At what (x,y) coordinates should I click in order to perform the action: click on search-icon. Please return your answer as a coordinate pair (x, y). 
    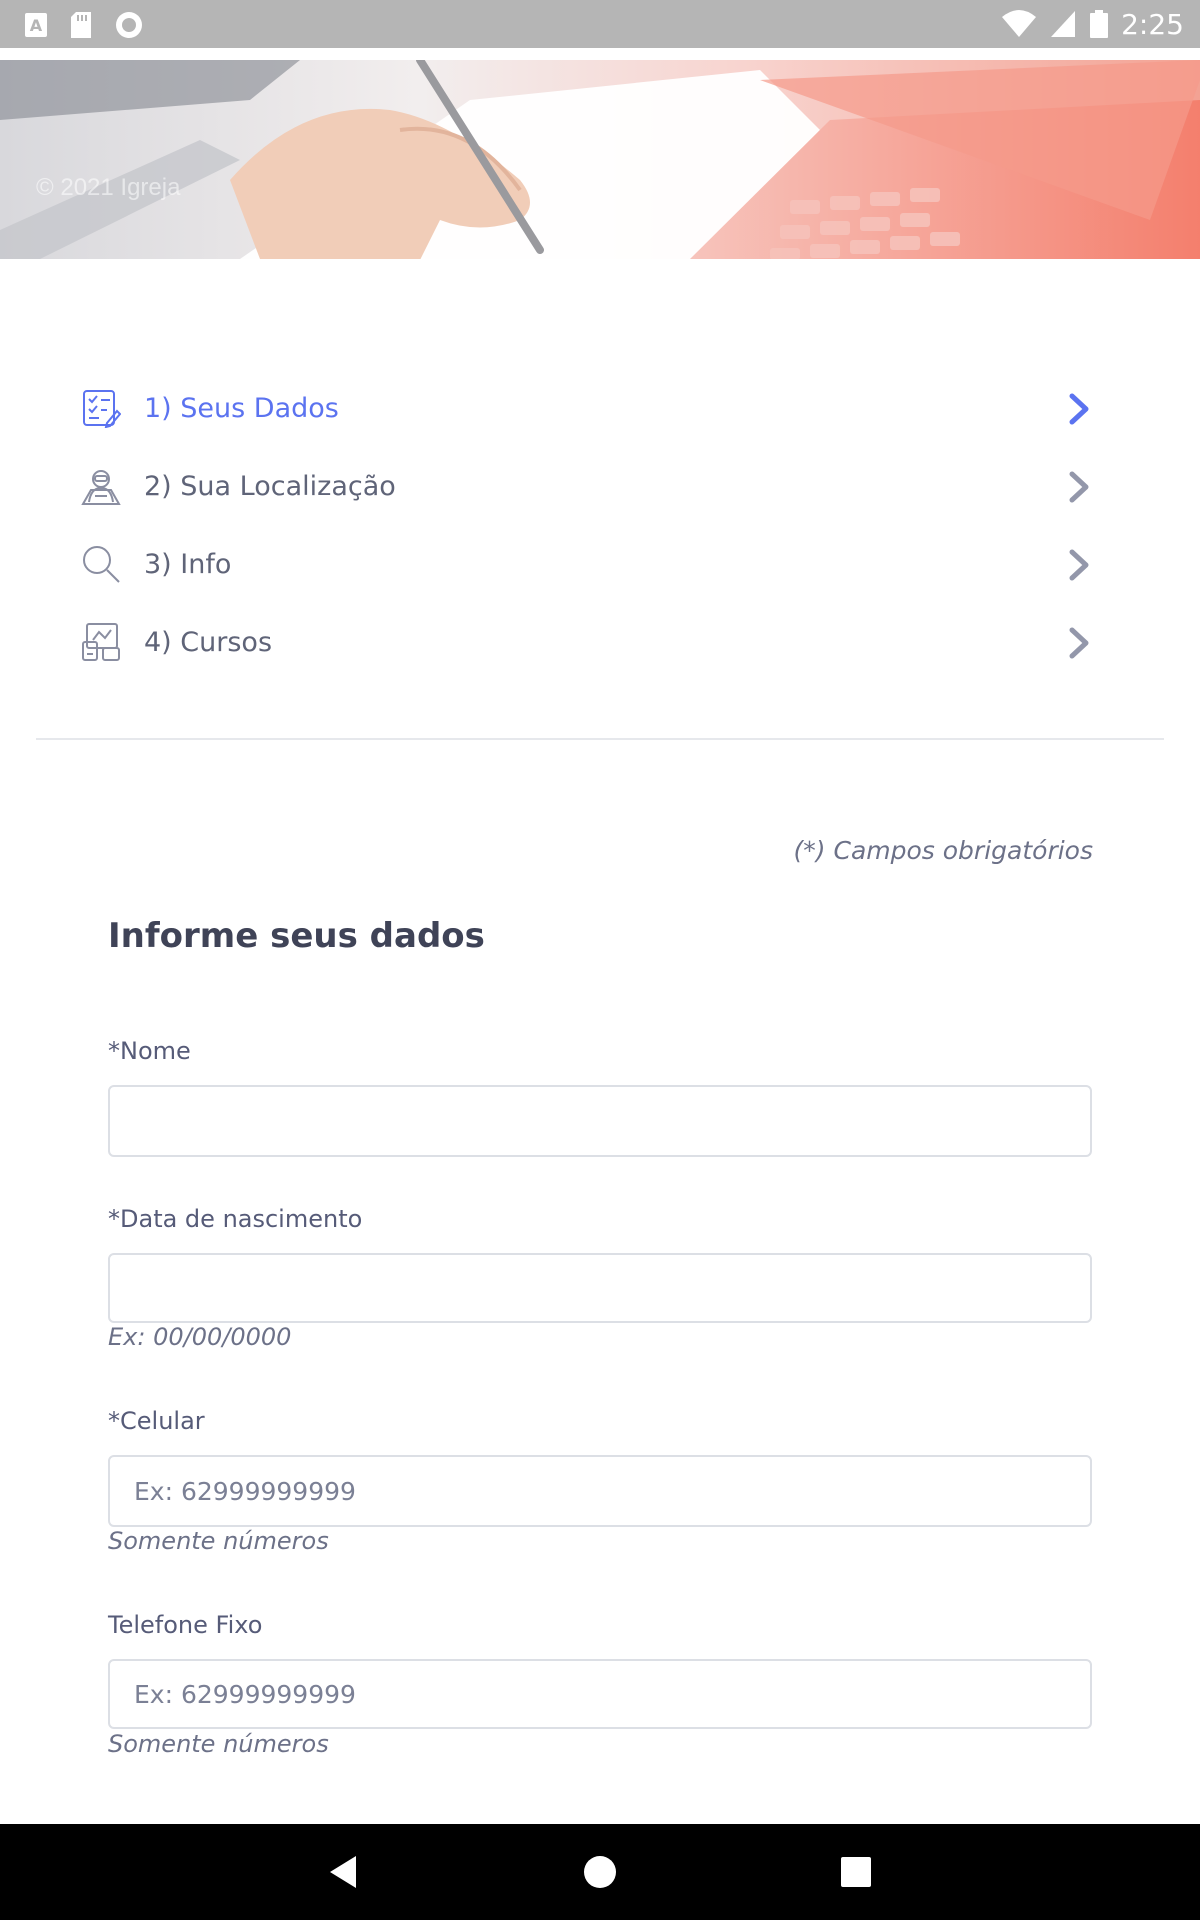
    Looking at the image, I should click on (101, 564).